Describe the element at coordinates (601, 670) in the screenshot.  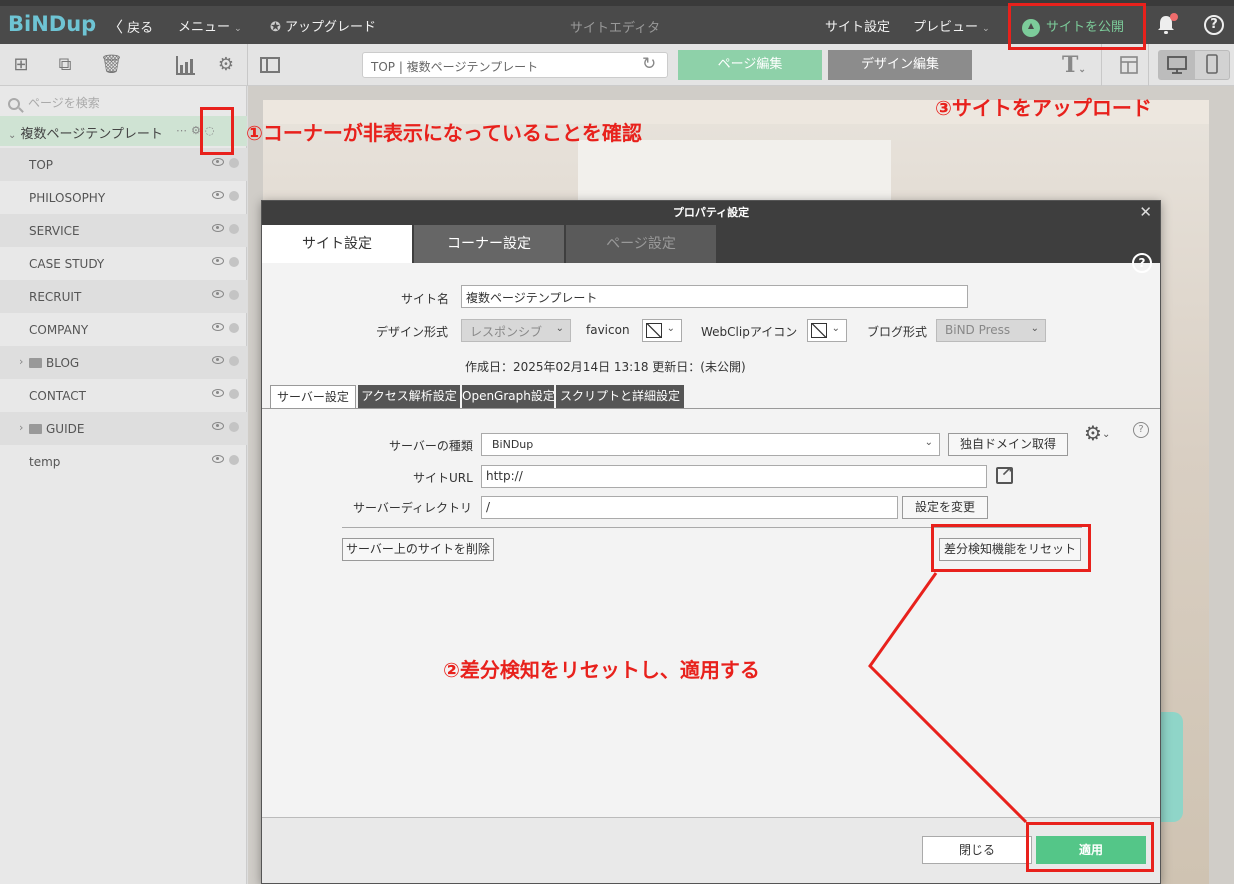
I see `annotation-step2: ②差分検知をリセットし、適用する` at that location.